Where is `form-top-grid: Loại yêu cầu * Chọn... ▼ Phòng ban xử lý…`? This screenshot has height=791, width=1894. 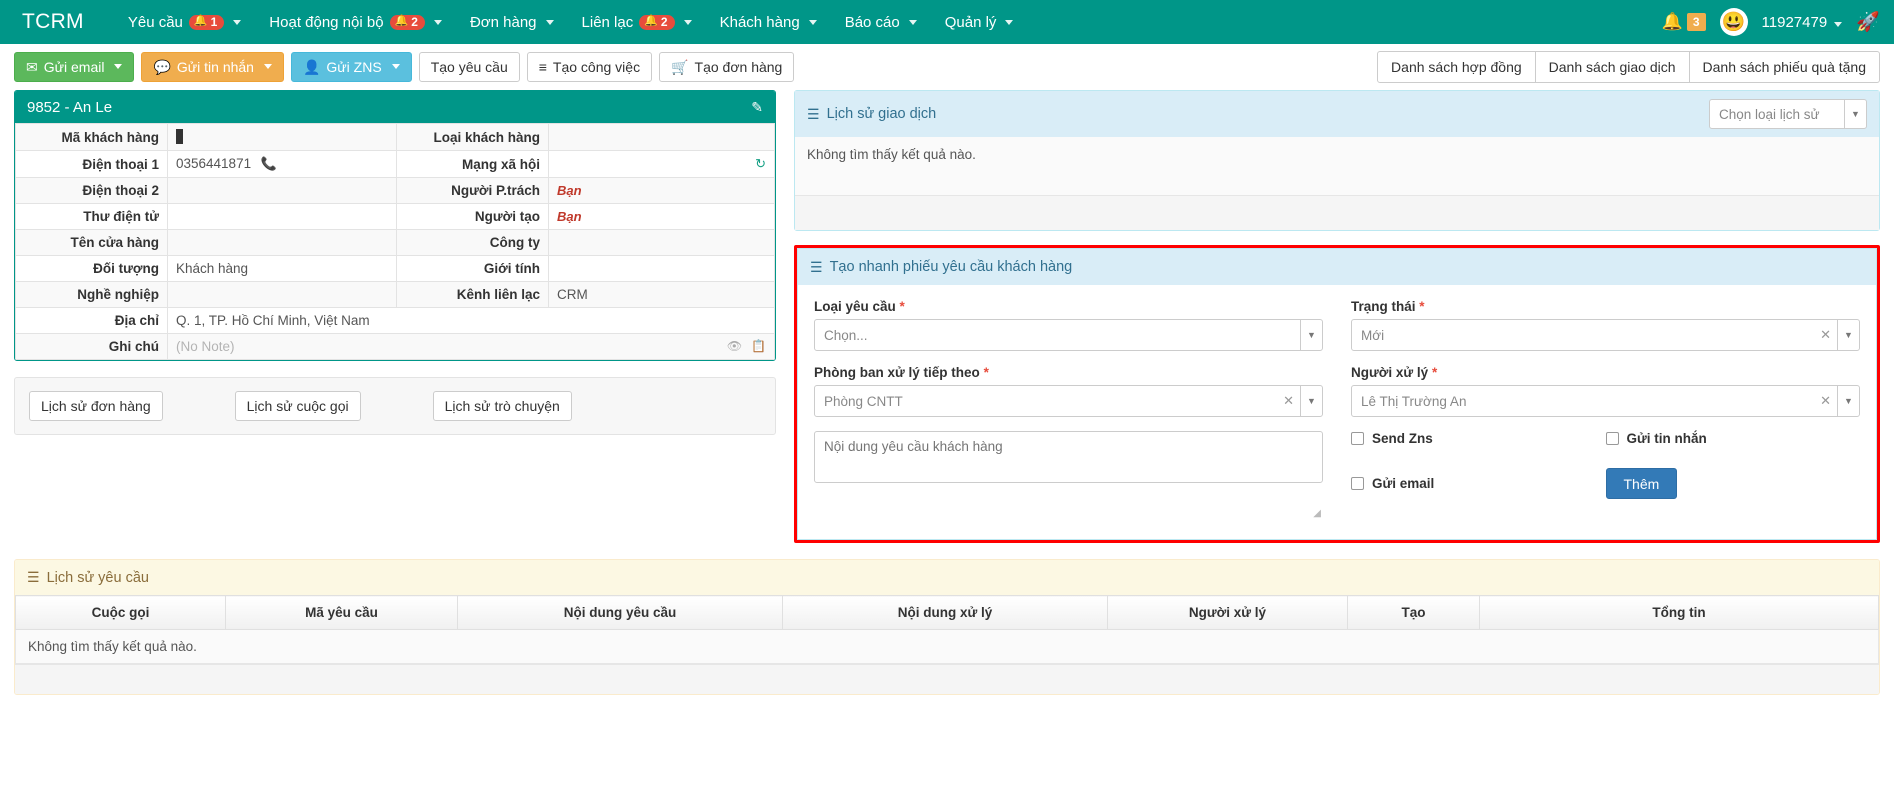 form-top-grid: Loại yêu cầu * Chọn... ▼ Phòng ban xử lý… is located at coordinates (1337, 365).